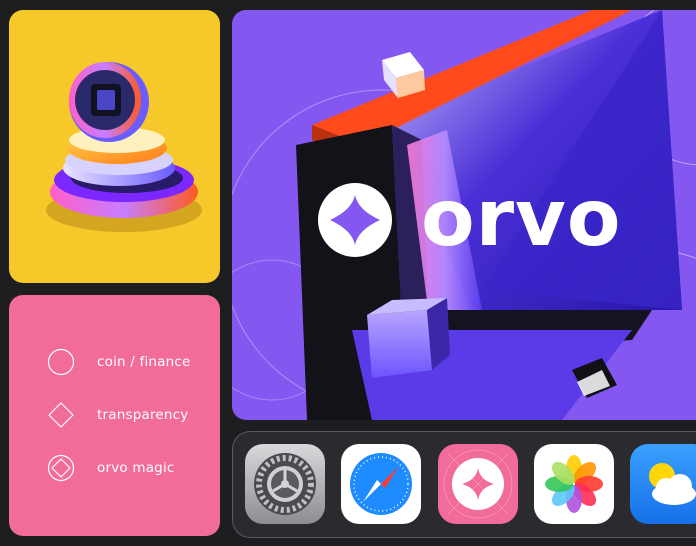  I want to click on circle-icon, so click(61, 362).